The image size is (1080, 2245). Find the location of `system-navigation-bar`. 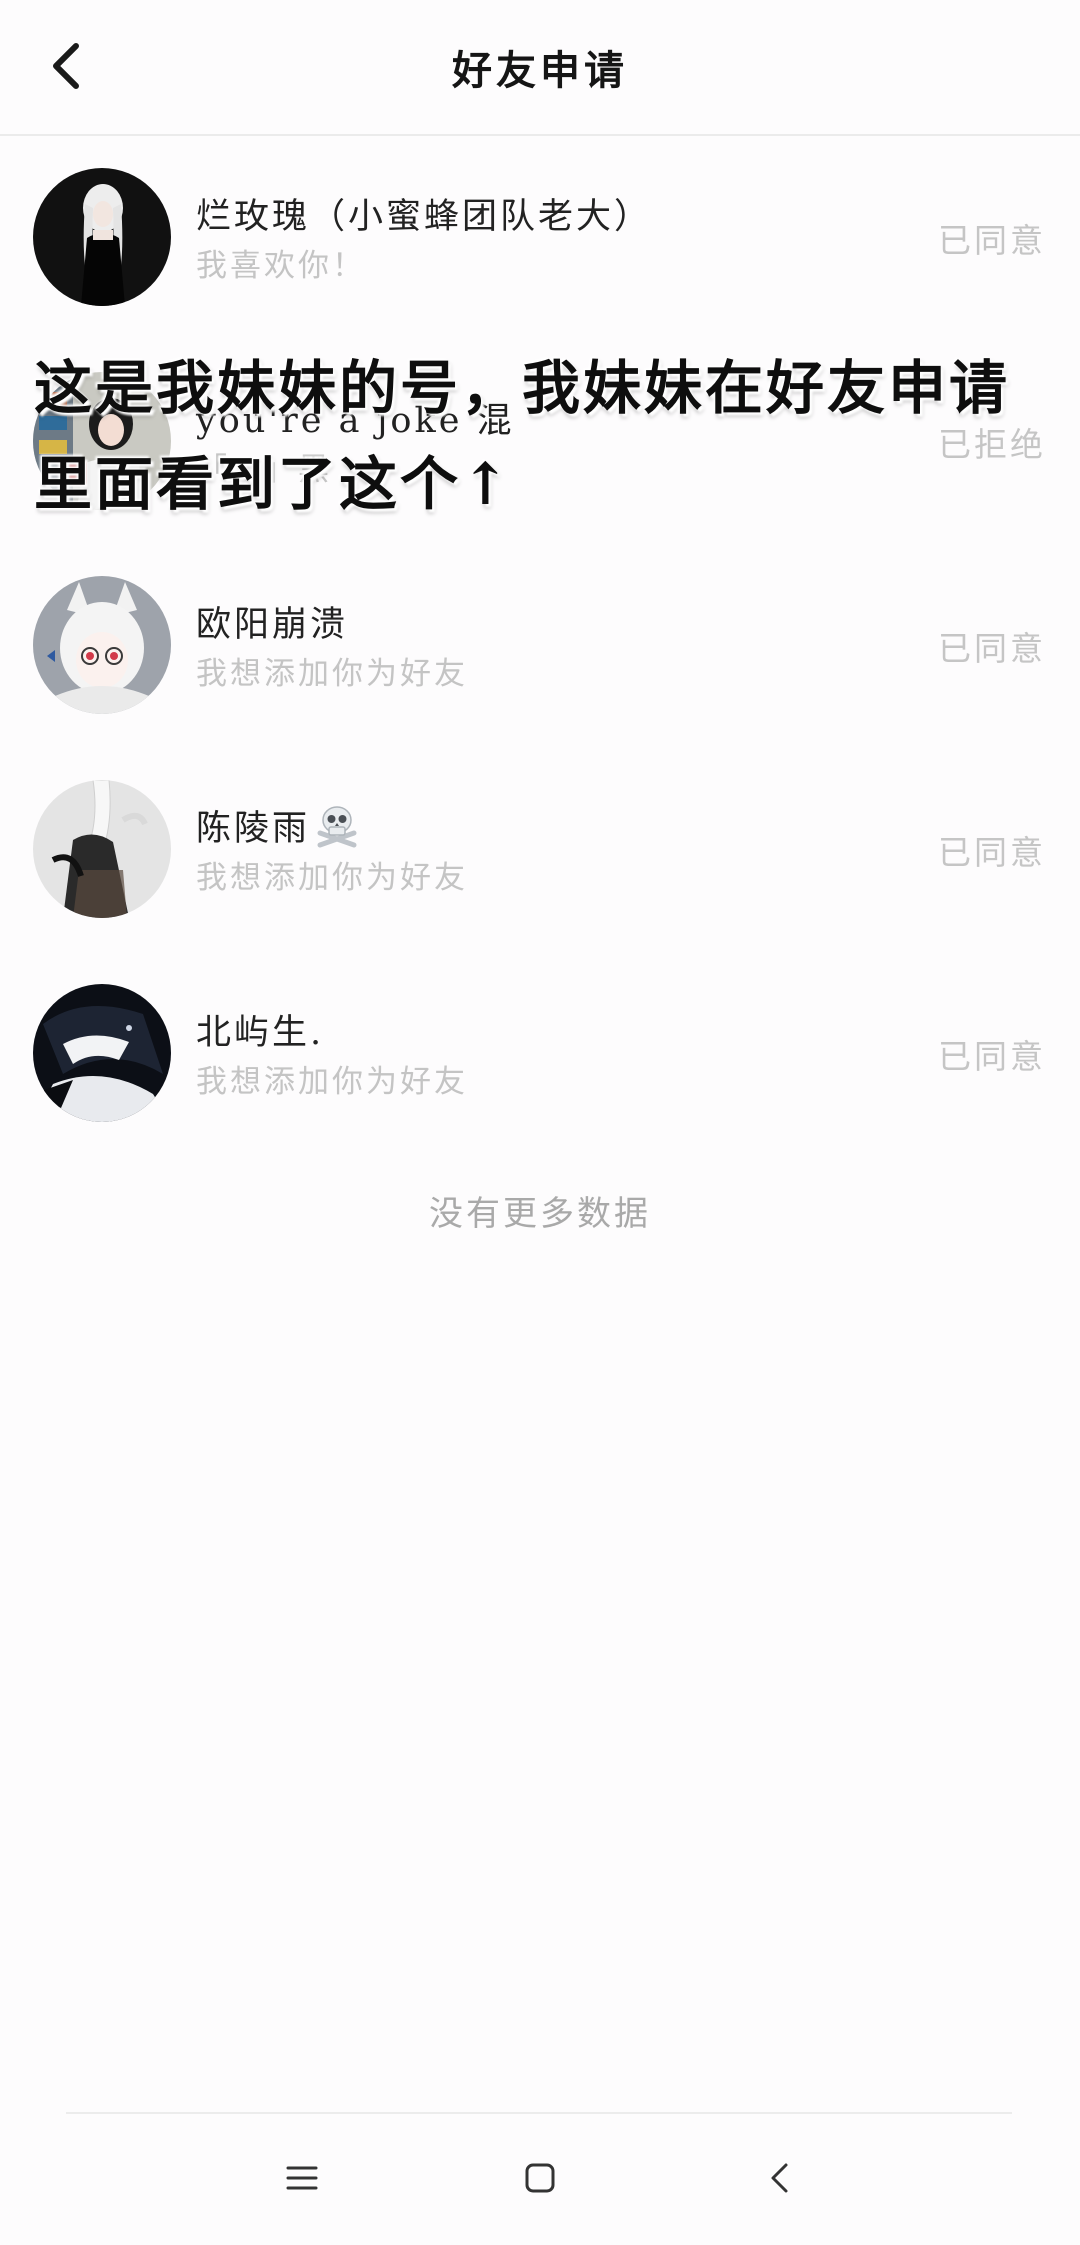

system-navigation-bar is located at coordinates (540, 2179).